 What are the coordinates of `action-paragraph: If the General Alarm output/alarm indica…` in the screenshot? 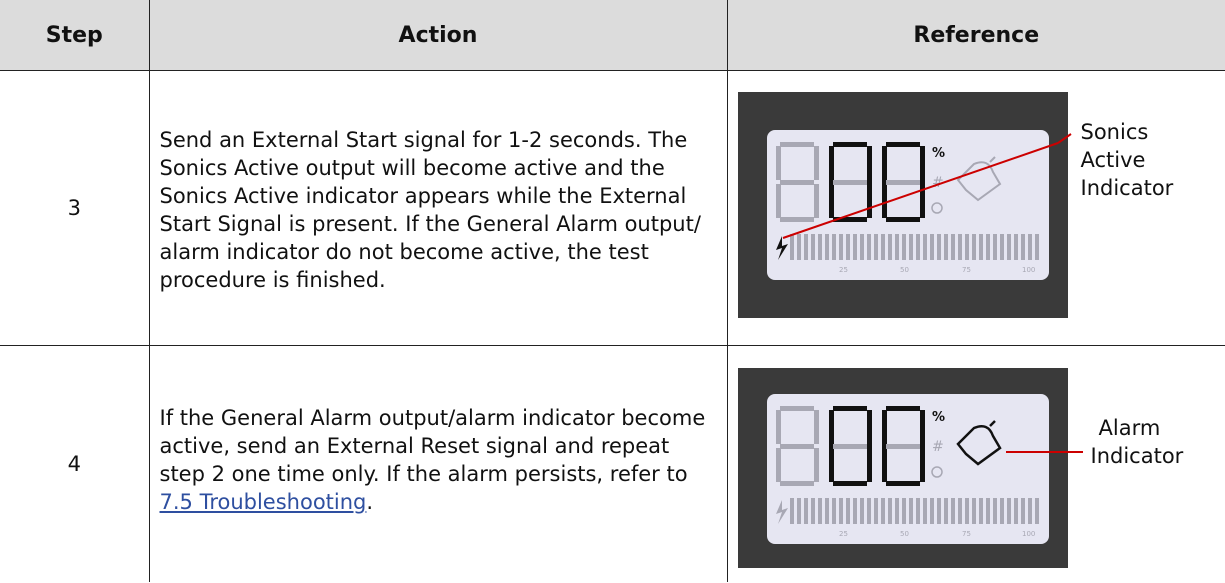 It's located at (438, 464).